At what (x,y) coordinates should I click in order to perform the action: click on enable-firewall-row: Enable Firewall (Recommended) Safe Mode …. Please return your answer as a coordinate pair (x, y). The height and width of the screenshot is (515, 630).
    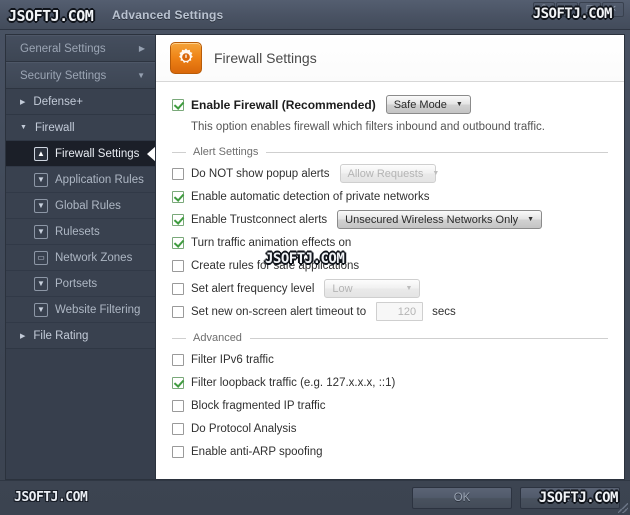
    Looking at the image, I should click on (390, 104).